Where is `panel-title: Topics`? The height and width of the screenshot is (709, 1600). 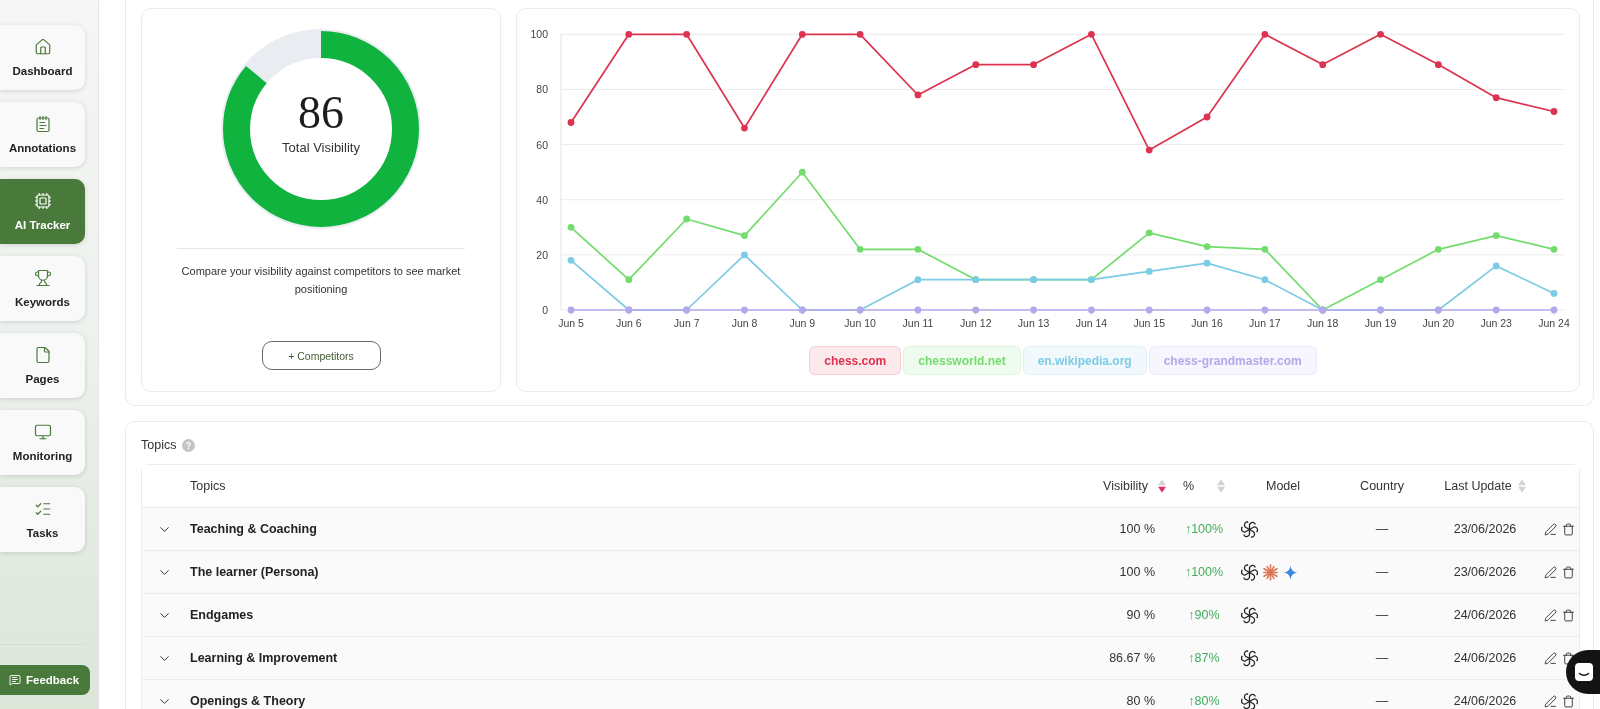
panel-title: Topics is located at coordinates (159, 445).